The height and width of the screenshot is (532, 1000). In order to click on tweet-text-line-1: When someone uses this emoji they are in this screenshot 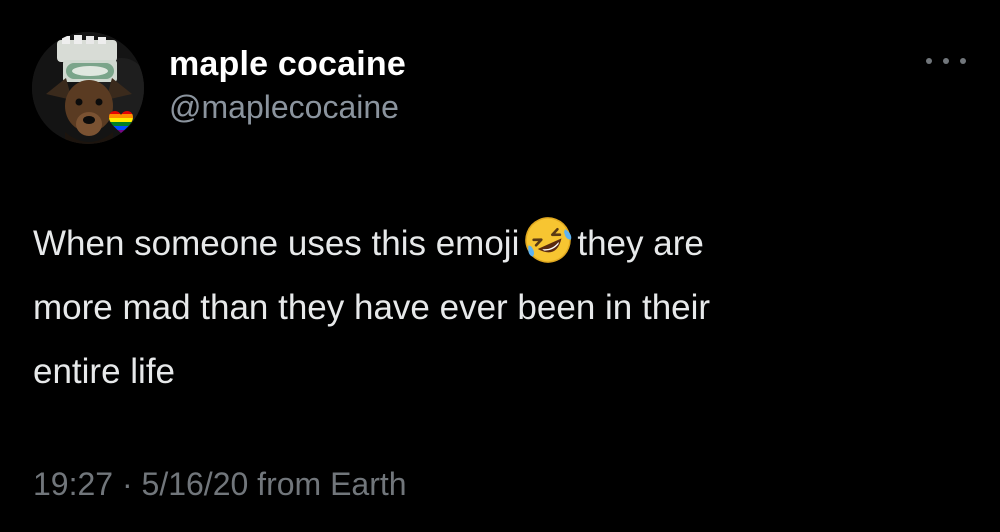, I will do `click(483, 244)`.